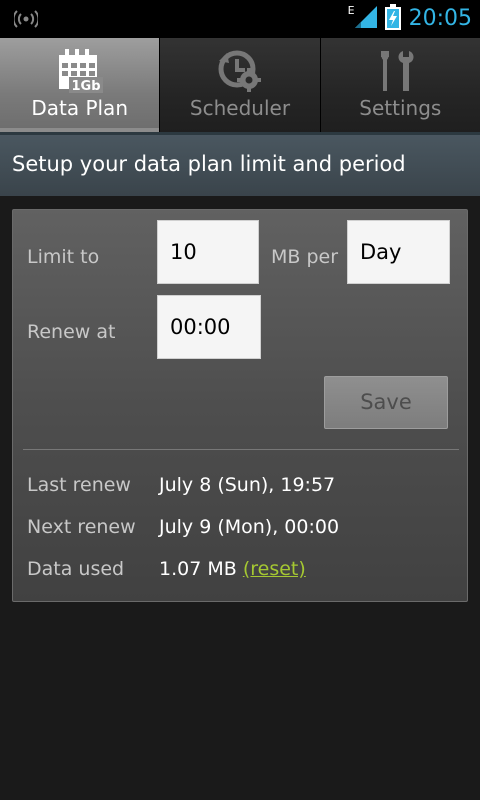 Image resolution: width=480 pixels, height=800 pixels. What do you see at coordinates (392, 19) in the screenshot?
I see `battery-icon` at bounding box center [392, 19].